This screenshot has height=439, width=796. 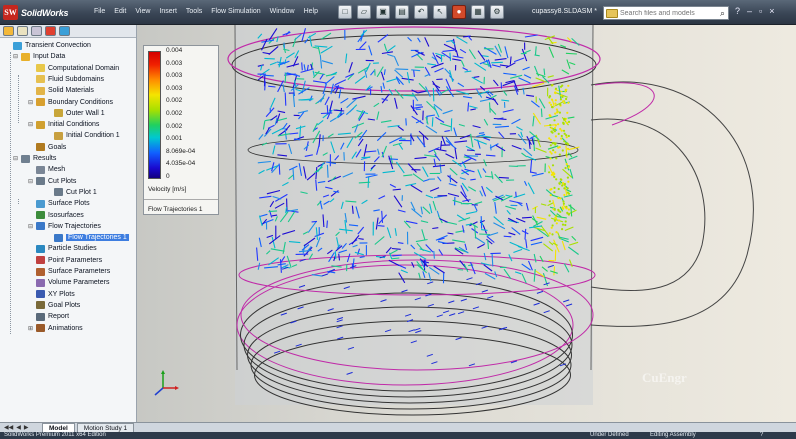 What do you see at coordinates (194, 11) in the screenshot?
I see `menu-tools: Tools` at bounding box center [194, 11].